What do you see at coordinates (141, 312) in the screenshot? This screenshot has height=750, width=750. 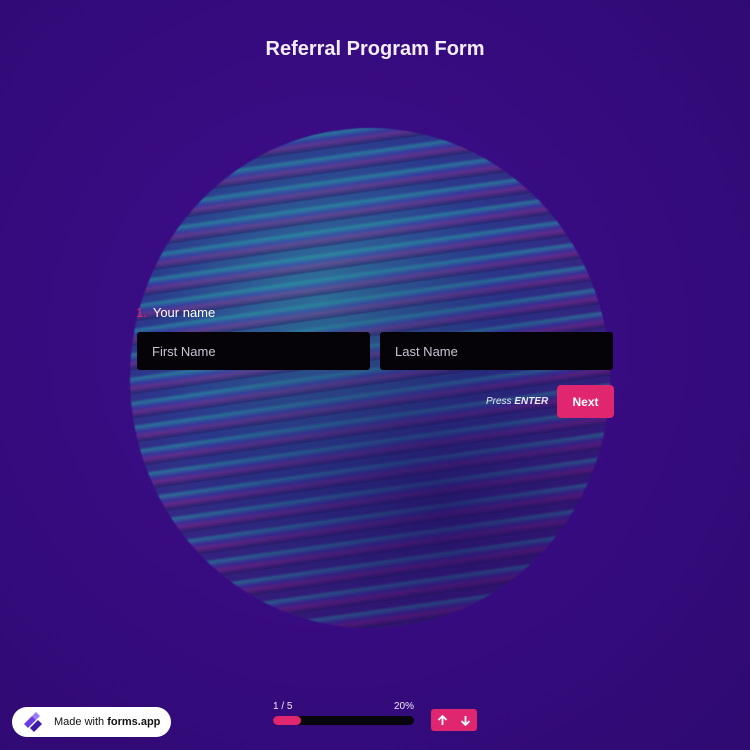 I see `question-number: 1.` at bounding box center [141, 312].